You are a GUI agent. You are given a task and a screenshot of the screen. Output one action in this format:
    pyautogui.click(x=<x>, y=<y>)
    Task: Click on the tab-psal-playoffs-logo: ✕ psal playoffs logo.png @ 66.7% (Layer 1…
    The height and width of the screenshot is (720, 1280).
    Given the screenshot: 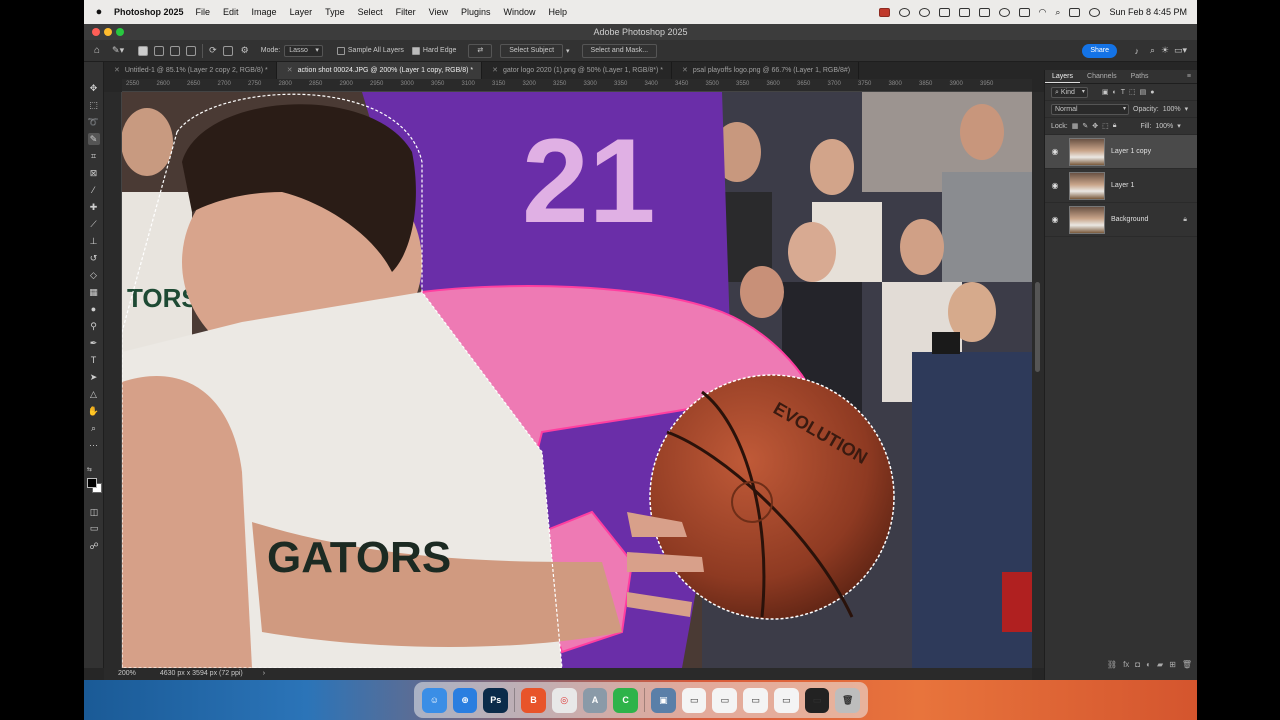 What is the action you would take?
    pyautogui.click(x=766, y=70)
    